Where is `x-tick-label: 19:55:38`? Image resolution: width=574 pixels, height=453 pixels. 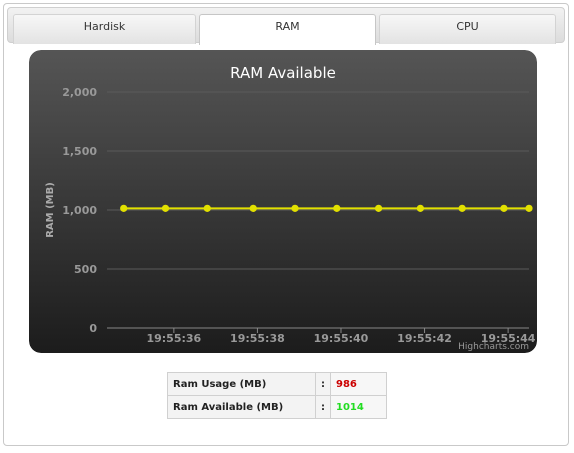 x-tick-label: 19:55:38 is located at coordinates (257, 338).